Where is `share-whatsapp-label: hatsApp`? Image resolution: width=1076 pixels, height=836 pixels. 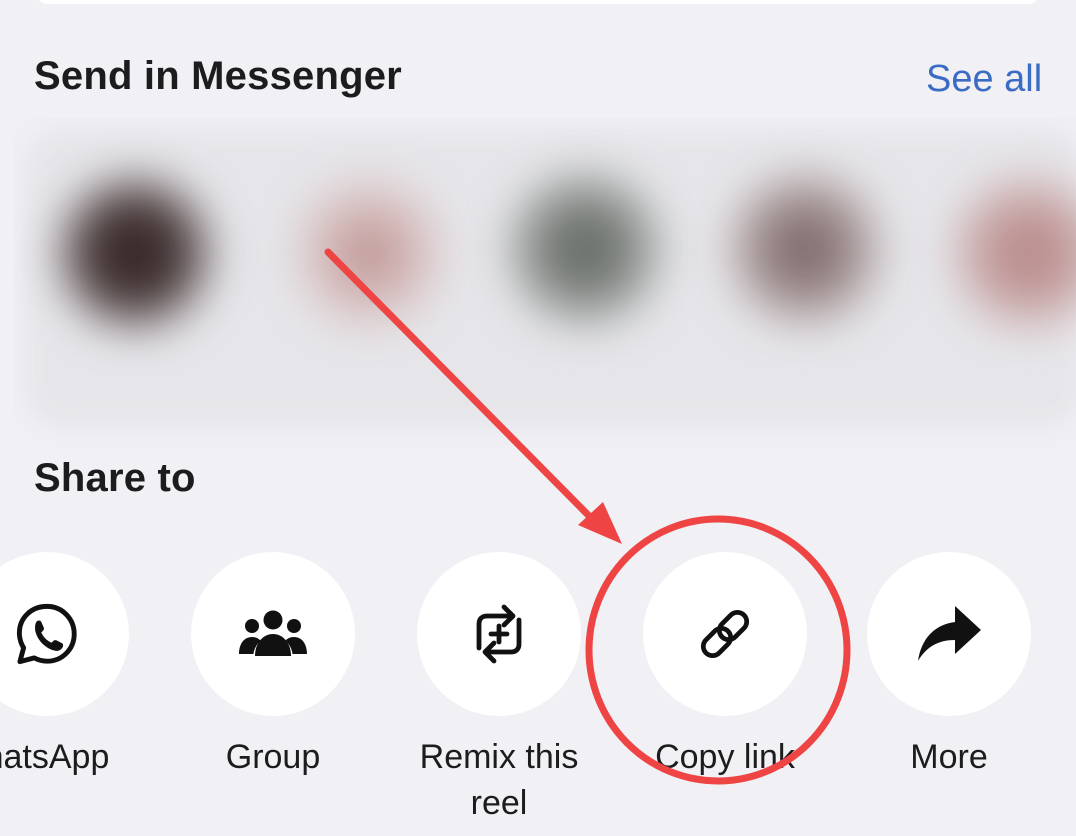 share-whatsapp-label: hatsApp is located at coordinates (55, 757).